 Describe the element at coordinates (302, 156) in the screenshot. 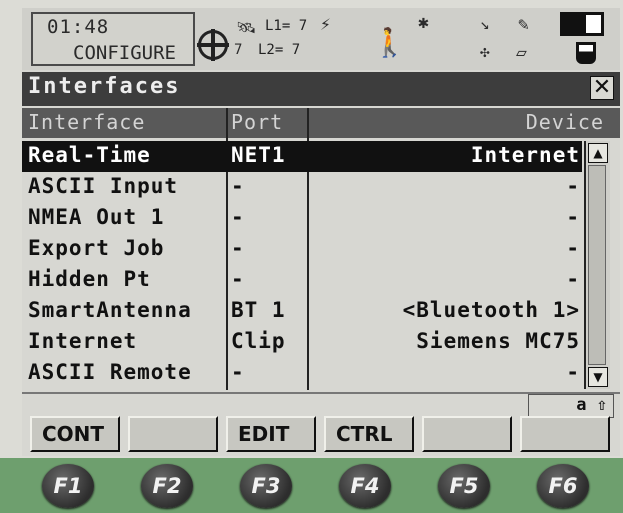

I see `table-row: Real-Time NET1 Internet` at that location.